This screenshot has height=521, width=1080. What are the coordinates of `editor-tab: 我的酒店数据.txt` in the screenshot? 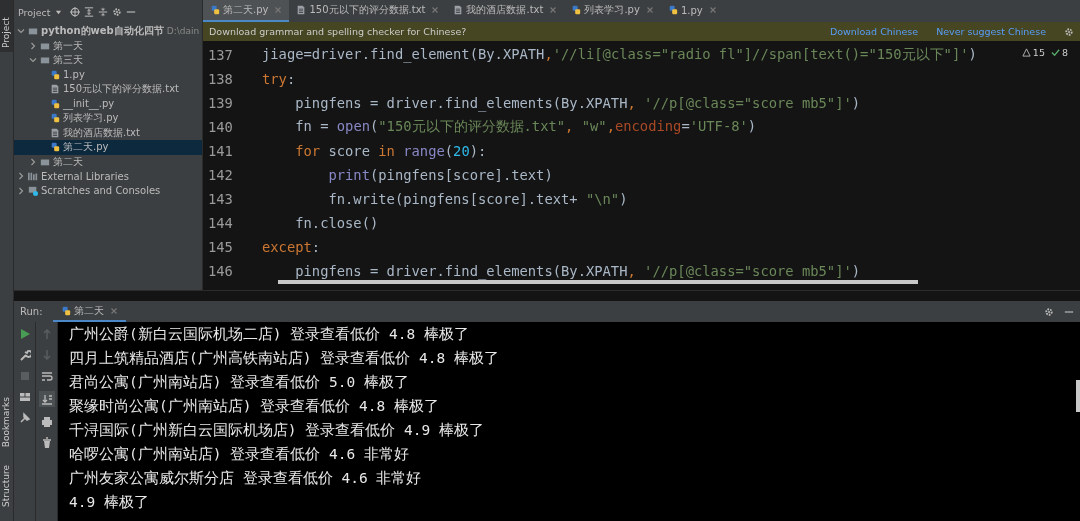 It's located at (505, 11).